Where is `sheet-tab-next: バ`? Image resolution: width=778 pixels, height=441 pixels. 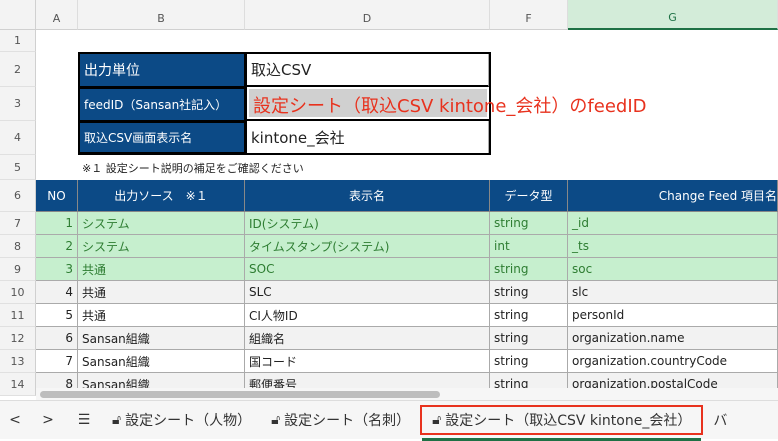
sheet-tab-next: バ is located at coordinates (720, 420).